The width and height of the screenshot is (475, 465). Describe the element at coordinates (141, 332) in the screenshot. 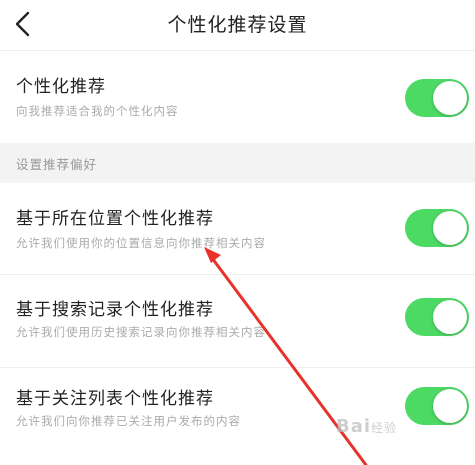

I see `search-history-recommend-subtitle: 允许我们使用历史搜索记录向你推荐相关内容` at that location.